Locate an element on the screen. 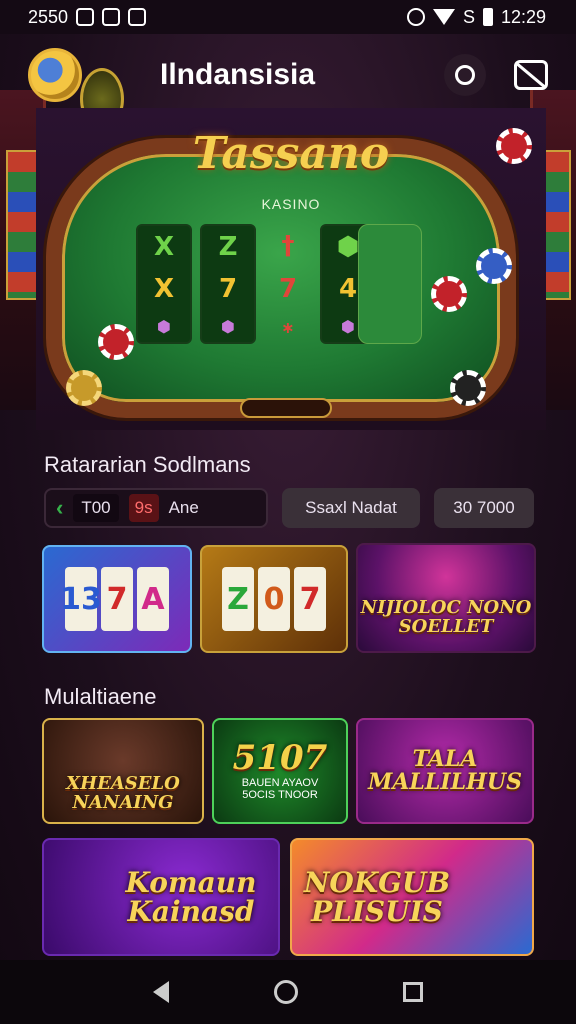 The width and height of the screenshot is (576, 1024). slot-reels: Z 0 7 is located at coordinates (274, 599).